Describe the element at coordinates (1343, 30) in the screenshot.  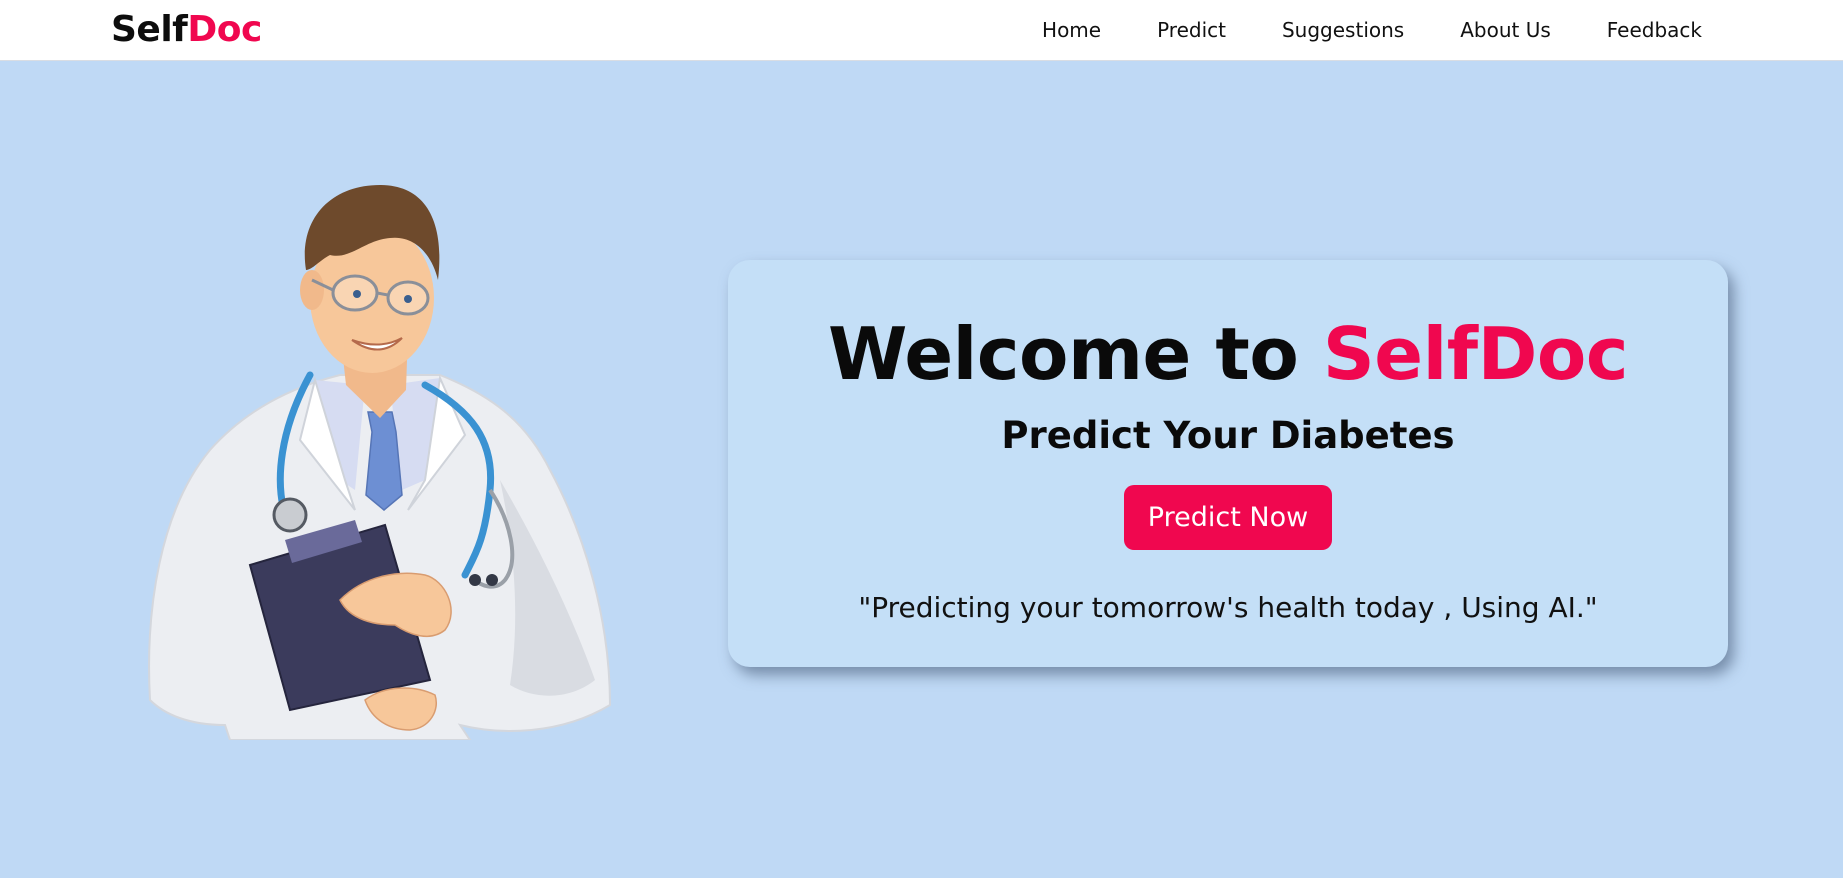
I see `nav-link-suggestions: Suggestions` at that location.